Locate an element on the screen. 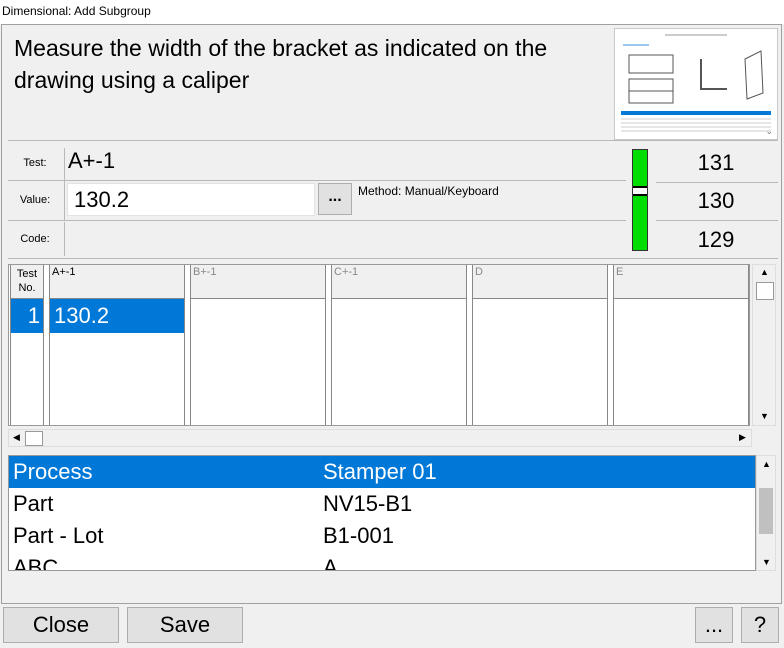 This screenshot has width=784, height=648. info-value: NV15-B1 is located at coordinates (368, 503).